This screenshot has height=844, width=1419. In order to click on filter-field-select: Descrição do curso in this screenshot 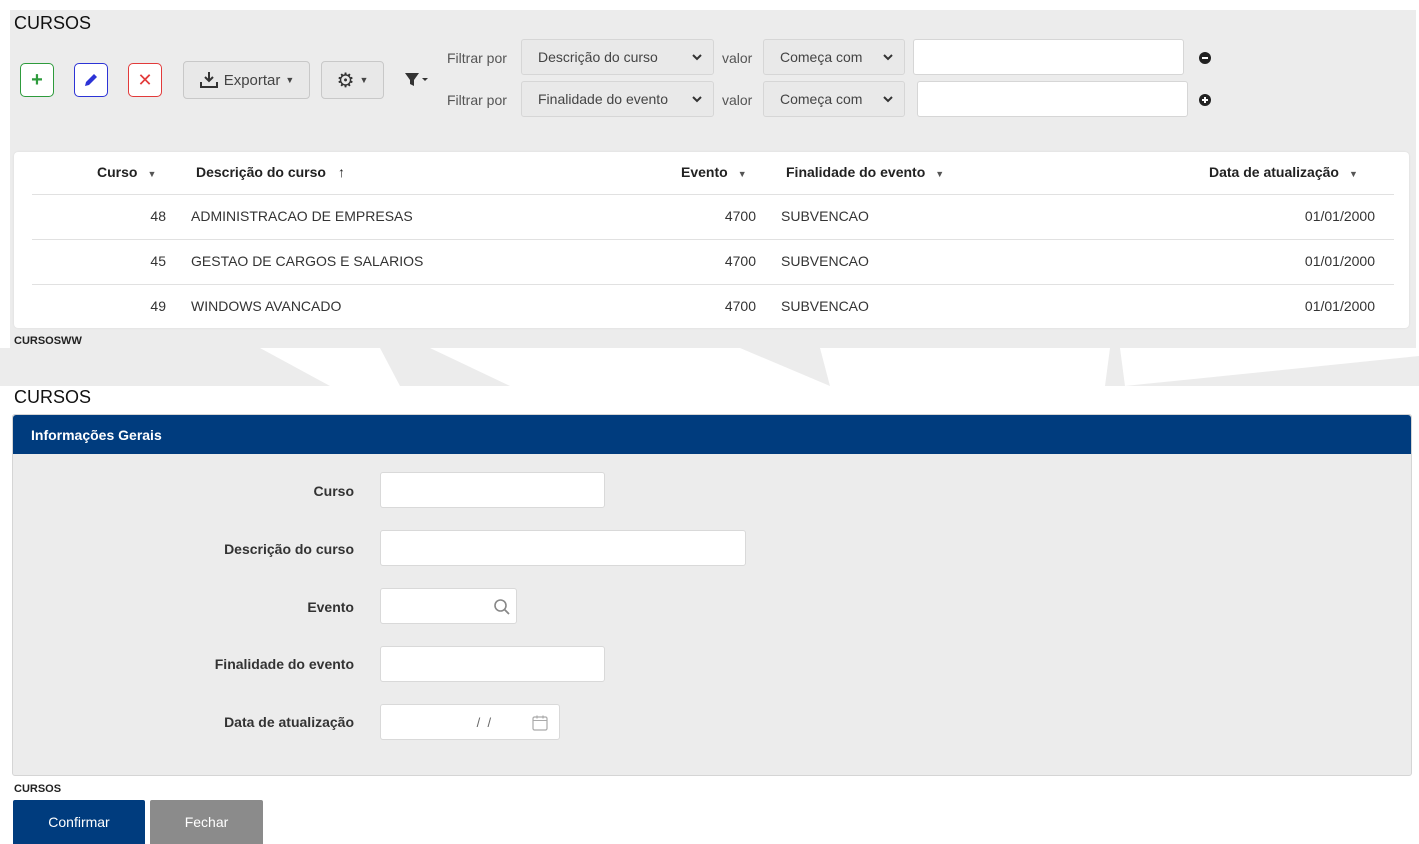, I will do `click(617, 57)`.